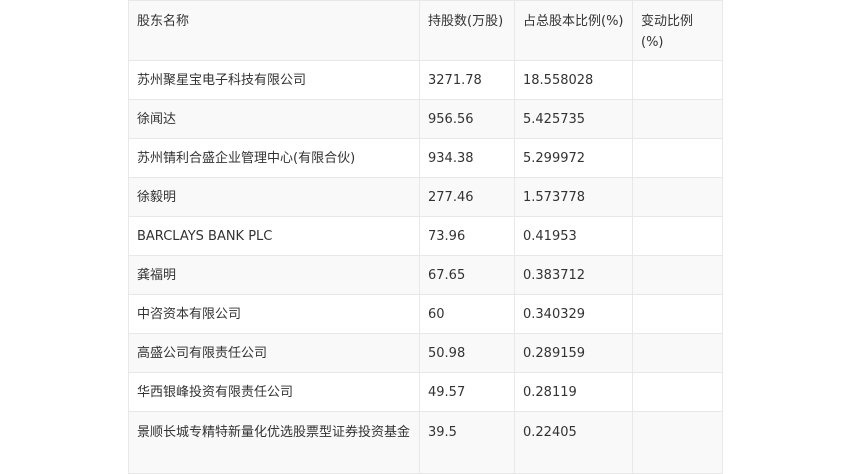 The image size is (850, 474). I want to click on table-row: 龚福明 67.65 0.383712, so click(425, 275).